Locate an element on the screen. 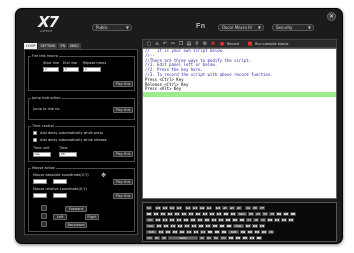 The image size is (354, 253). play-abs-button: Play this is located at coordinates (123, 182).